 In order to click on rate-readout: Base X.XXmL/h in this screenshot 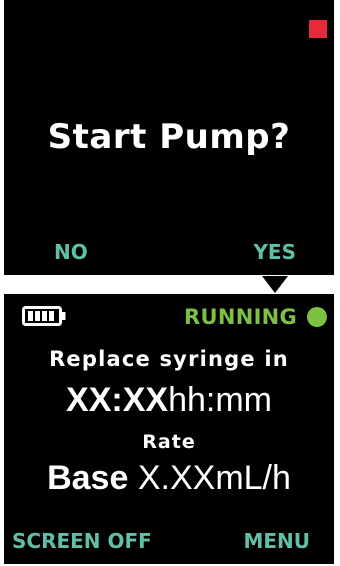, I will do `click(169, 478)`.